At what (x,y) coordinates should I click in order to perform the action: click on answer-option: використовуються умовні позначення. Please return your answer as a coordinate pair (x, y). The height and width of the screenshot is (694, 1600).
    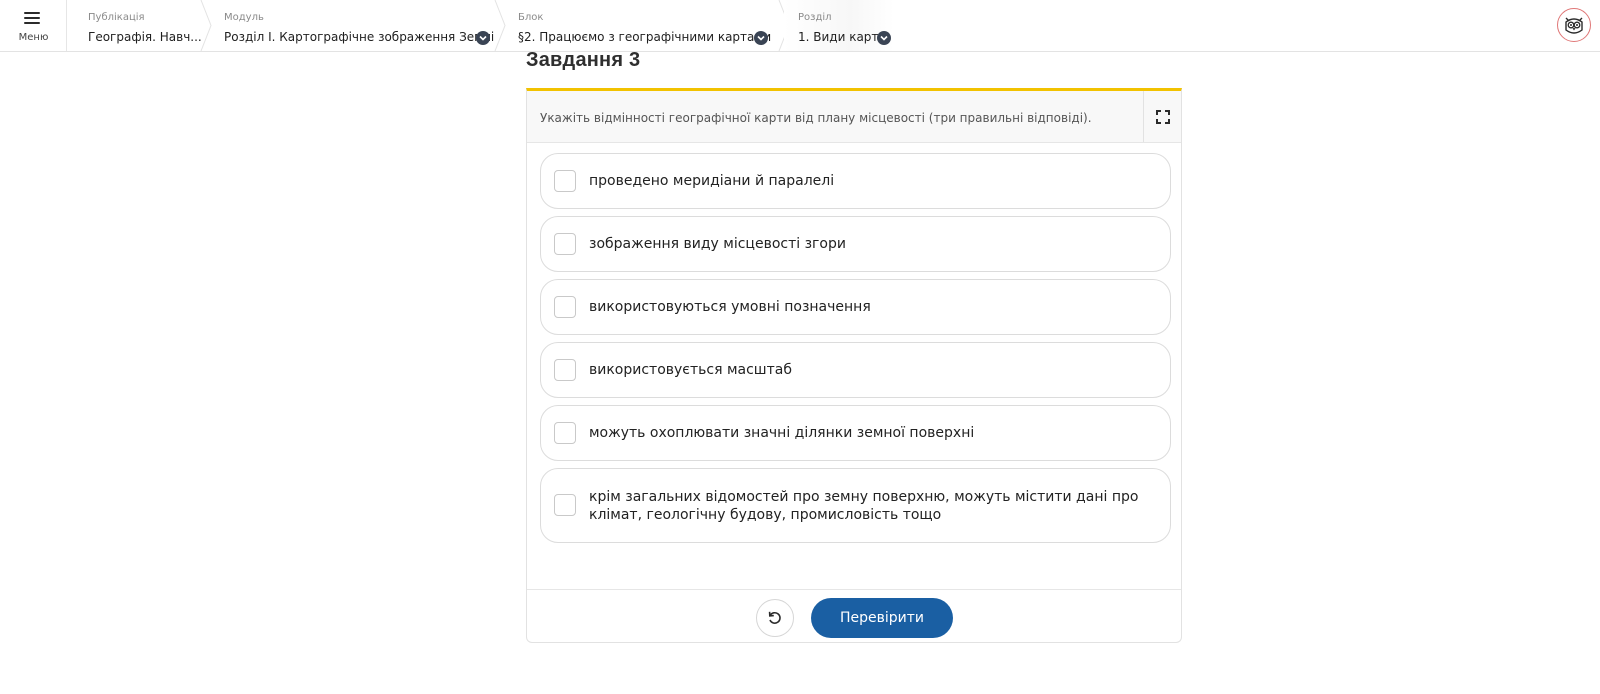
    Looking at the image, I should click on (855, 307).